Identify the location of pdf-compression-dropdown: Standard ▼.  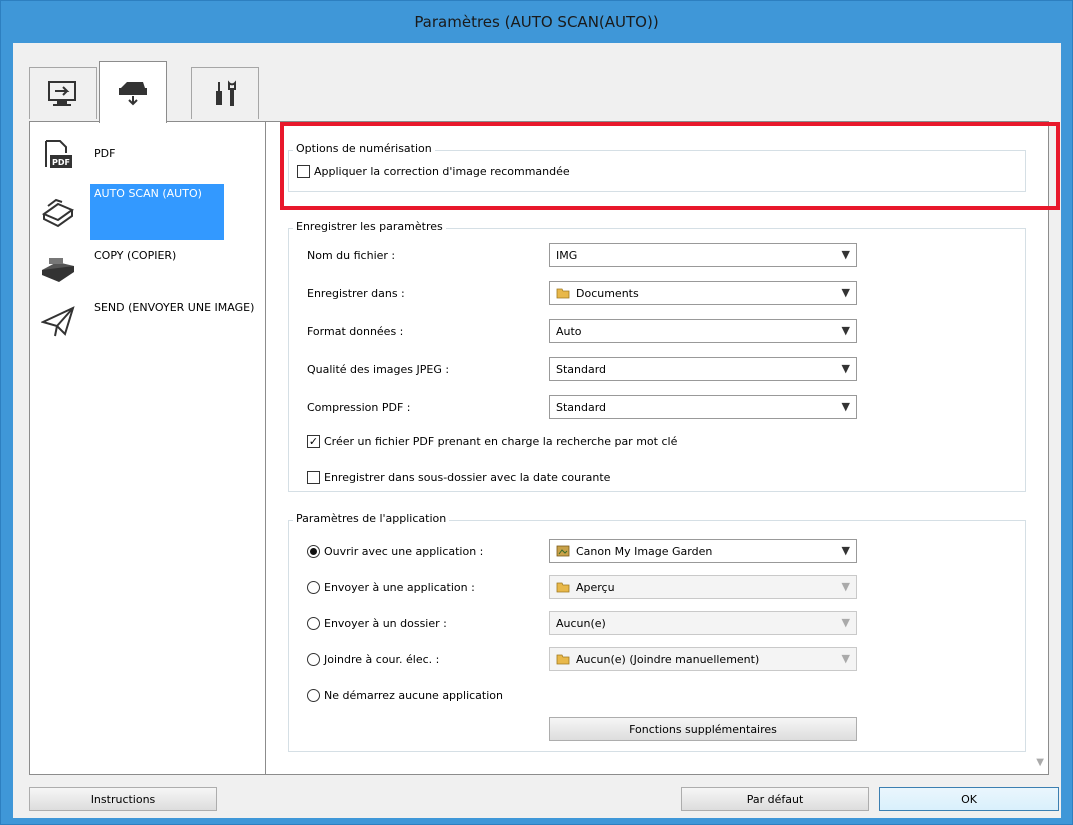
(703, 407).